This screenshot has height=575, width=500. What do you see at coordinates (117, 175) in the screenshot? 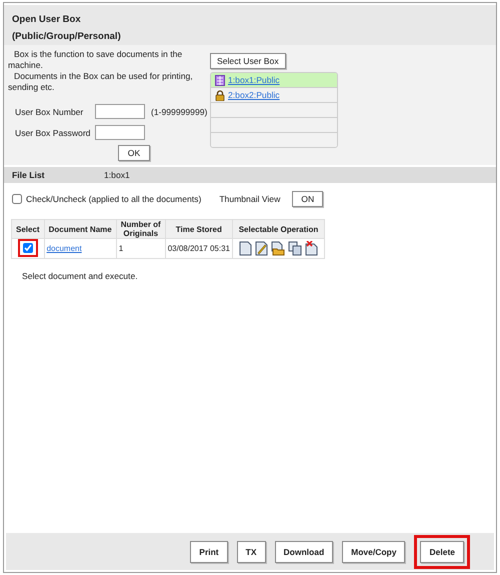
I see `box-name: 1:box1` at bounding box center [117, 175].